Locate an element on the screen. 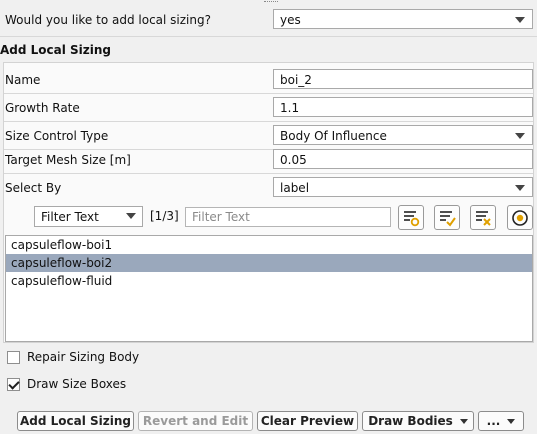 The image size is (537, 434). section-heading: Add Local Sizing is located at coordinates (56, 50).